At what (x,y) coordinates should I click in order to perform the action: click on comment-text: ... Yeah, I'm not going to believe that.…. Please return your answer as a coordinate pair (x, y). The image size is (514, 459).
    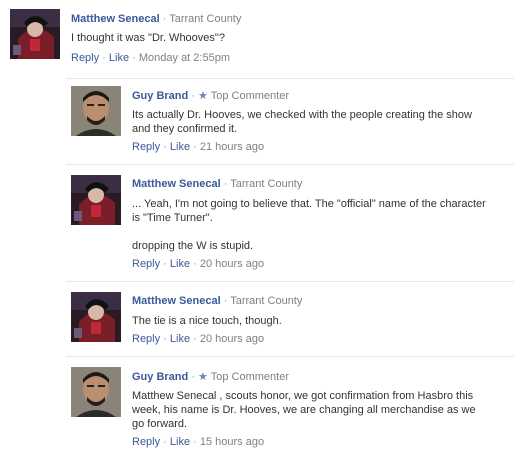
    Looking at the image, I should click on (309, 225).